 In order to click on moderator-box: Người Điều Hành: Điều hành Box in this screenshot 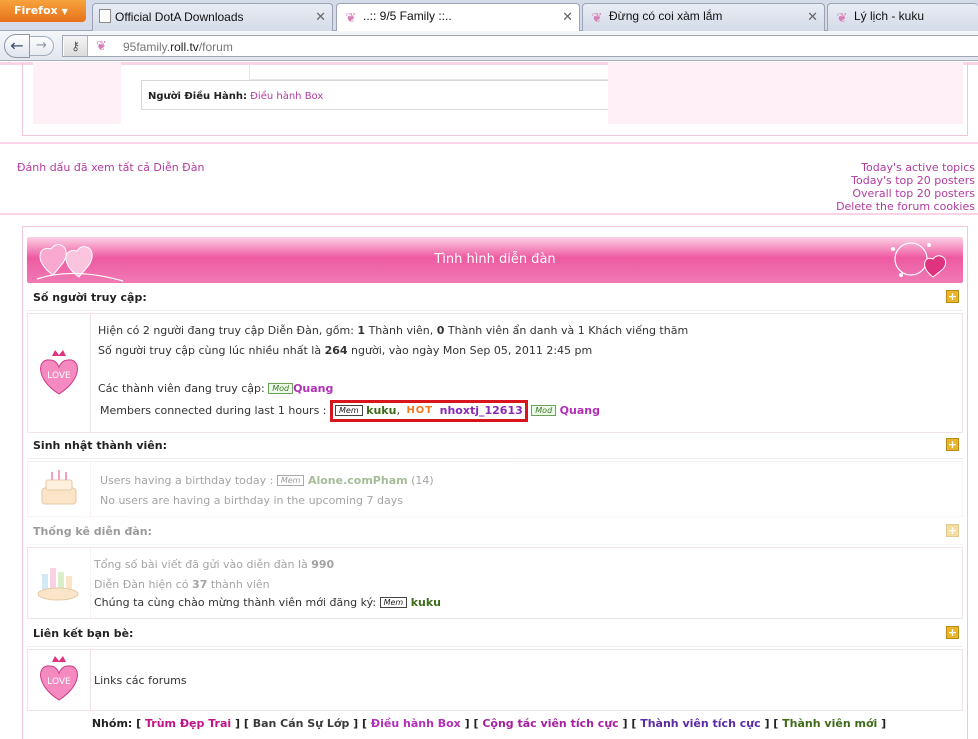, I will do `click(383, 95)`.